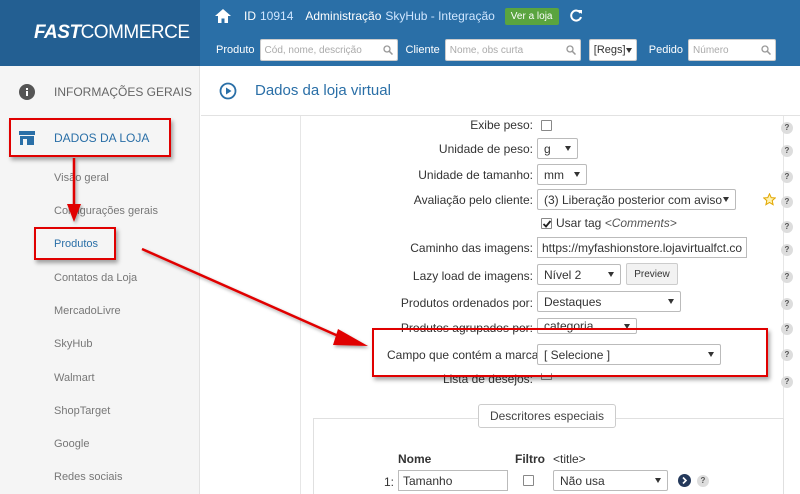 This screenshot has height=494, width=800. I want to click on unidade-tamanho-select: mm, so click(562, 174).